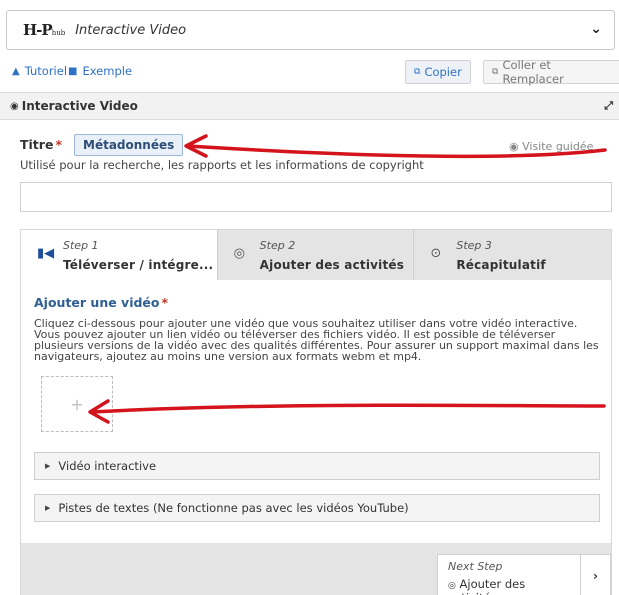 The height and width of the screenshot is (595, 619). What do you see at coordinates (608, 106) in the screenshot?
I see `fullscreen-icon: ⤢` at bounding box center [608, 106].